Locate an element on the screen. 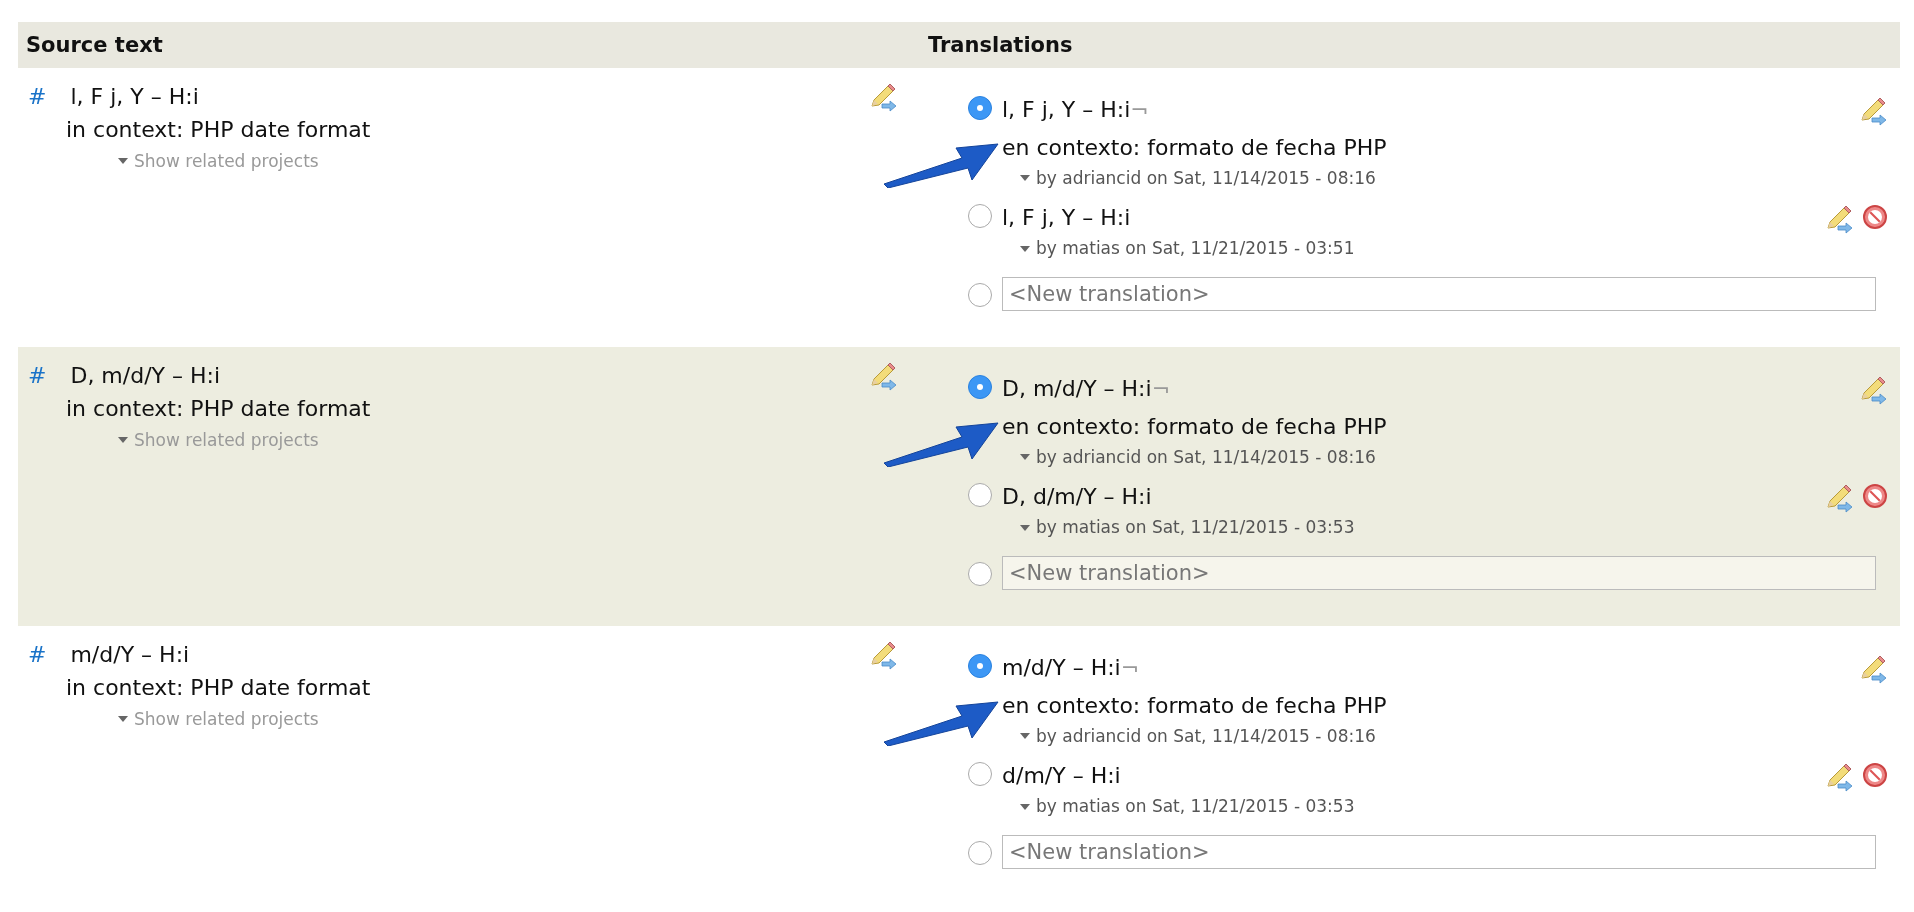  translation-text: d/m/Y – H:i is located at coordinates (1061, 776).